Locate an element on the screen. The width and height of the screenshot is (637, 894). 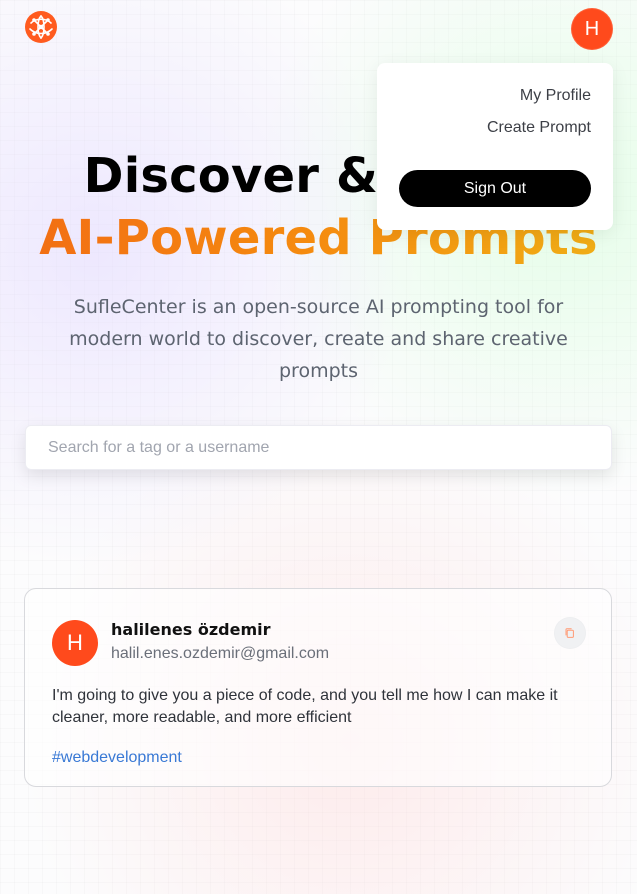
user-avatar-button: H is located at coordinates (592, 29).